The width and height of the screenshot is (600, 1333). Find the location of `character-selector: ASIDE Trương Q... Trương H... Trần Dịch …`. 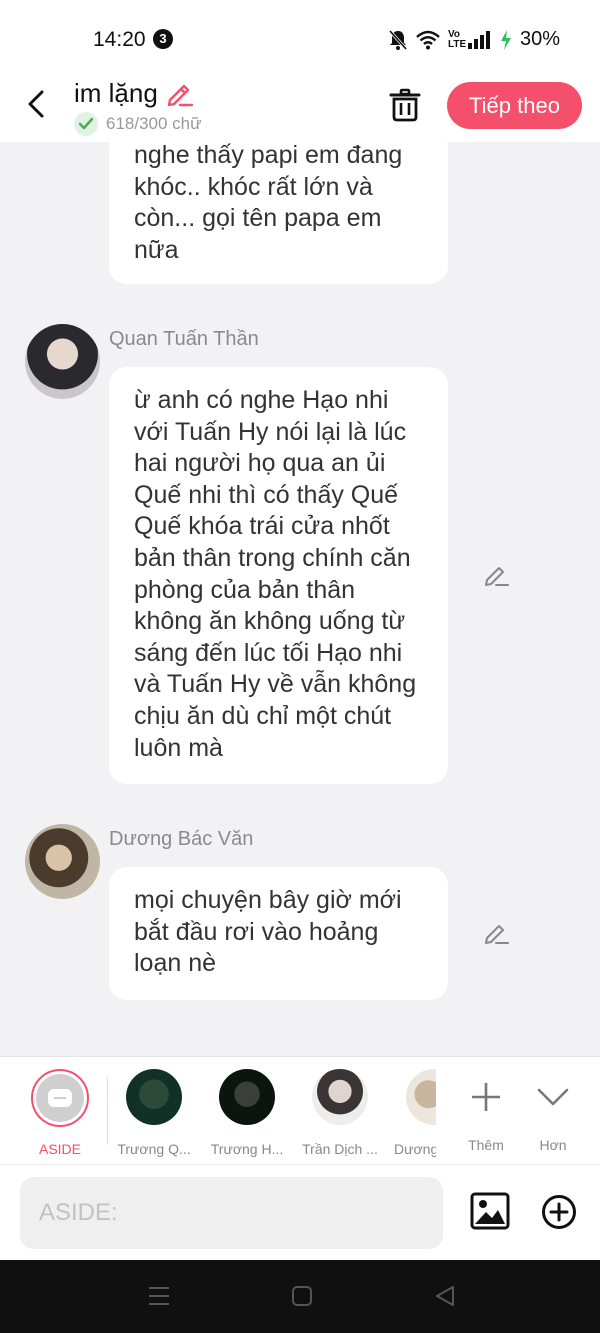

character-selector: ASIDE Trương Q... Trương H... Trần Dịch … is located at coordinates (300, 1110).